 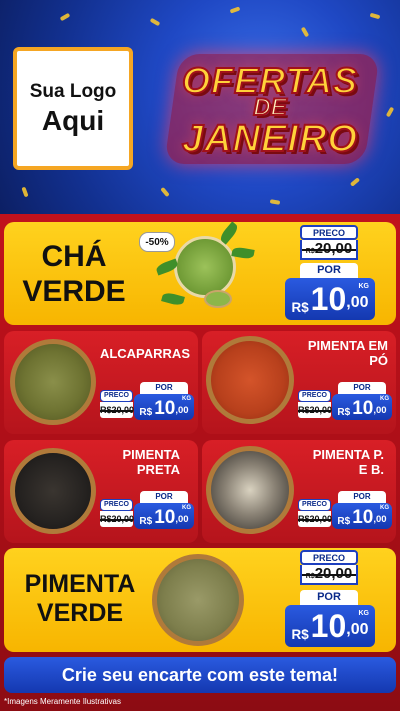 I want to click on product-name: PIMENTA P. E B., so click(x=334, y=462).